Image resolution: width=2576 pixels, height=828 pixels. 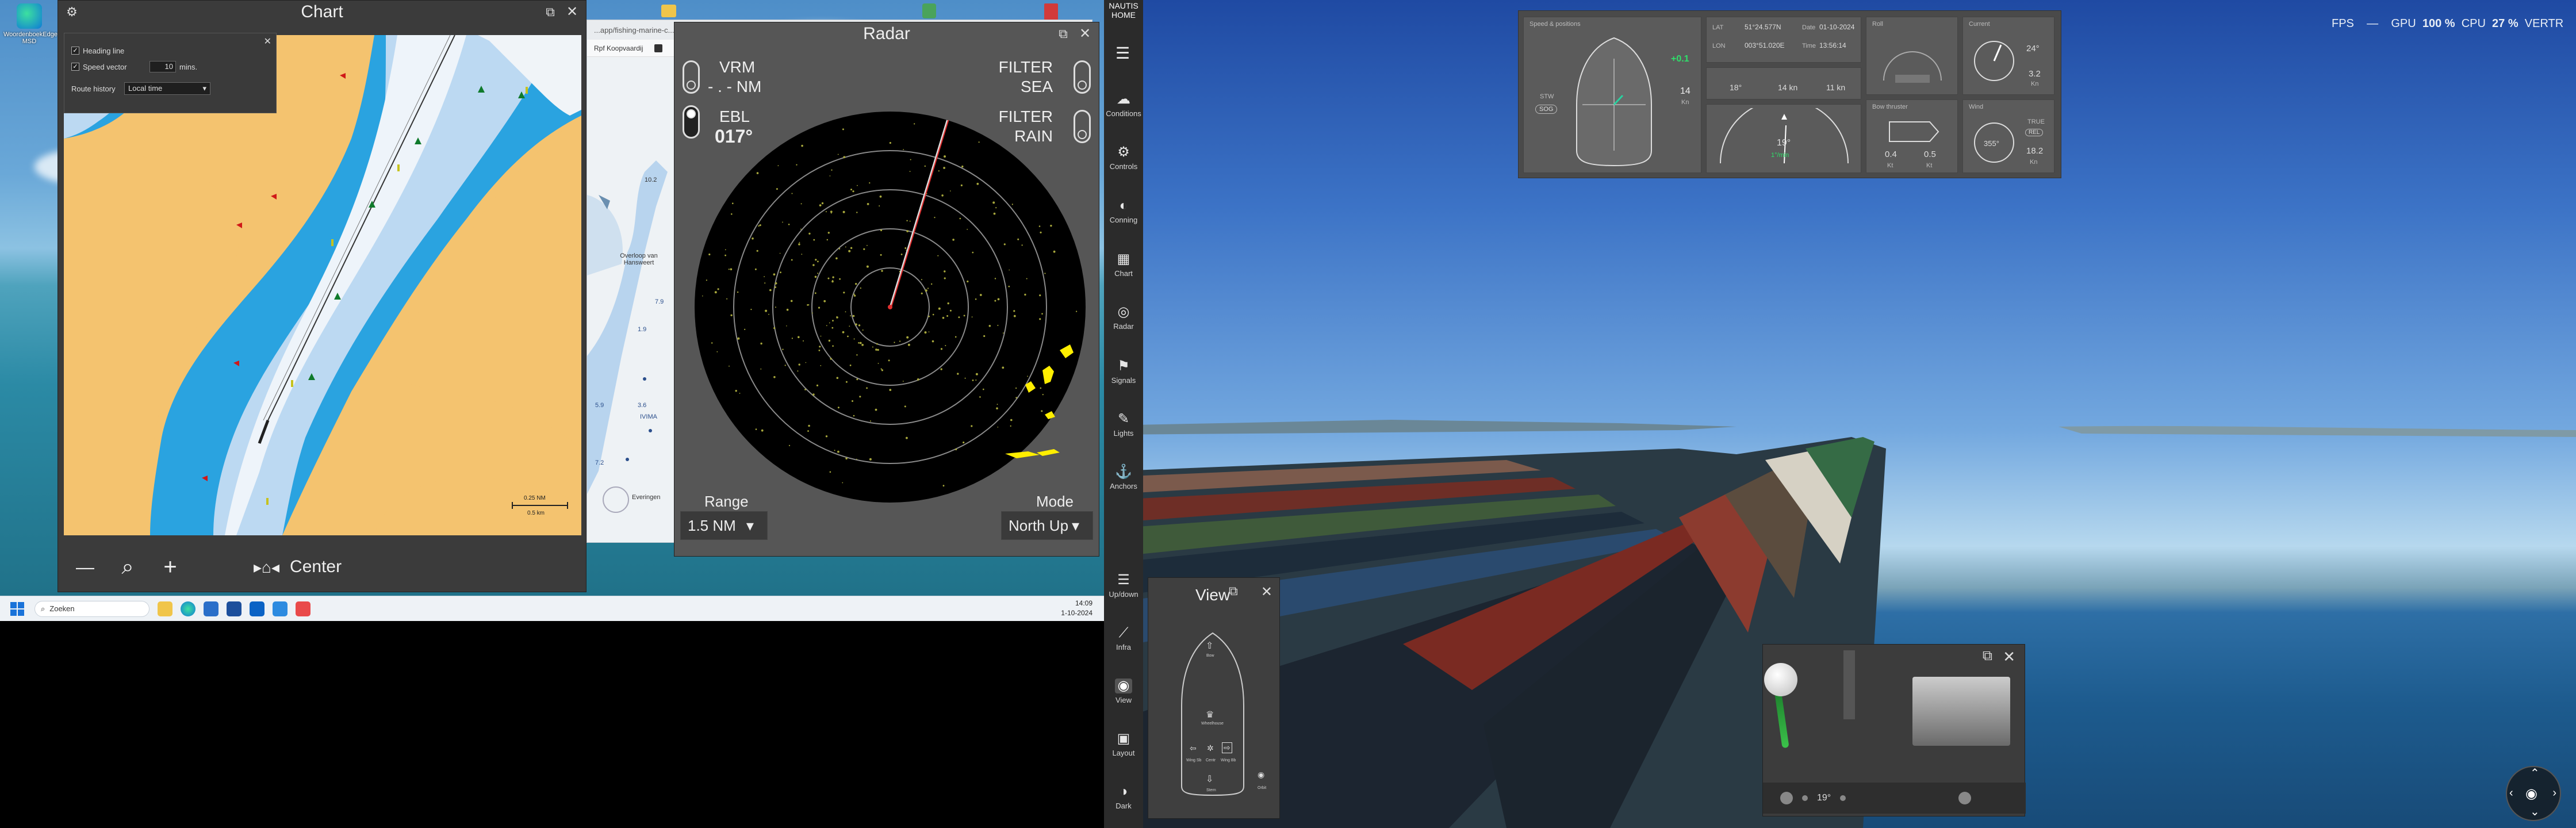 I want to click on wind-rel-toggle: REL, so click(x=2034, y=132).